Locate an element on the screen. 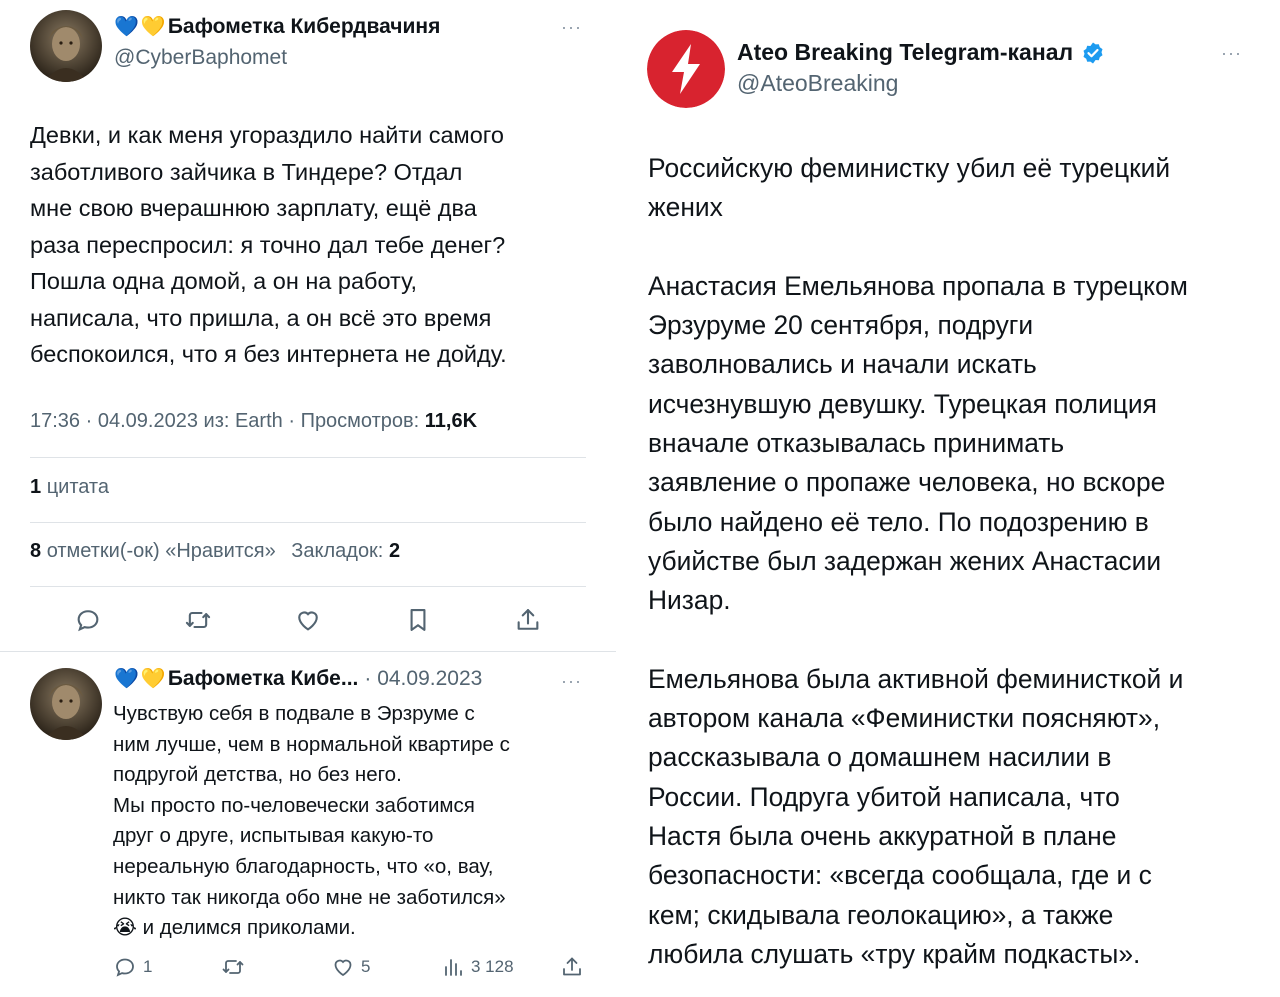  lightning-logo-icon is located at coordinates (686, 69).